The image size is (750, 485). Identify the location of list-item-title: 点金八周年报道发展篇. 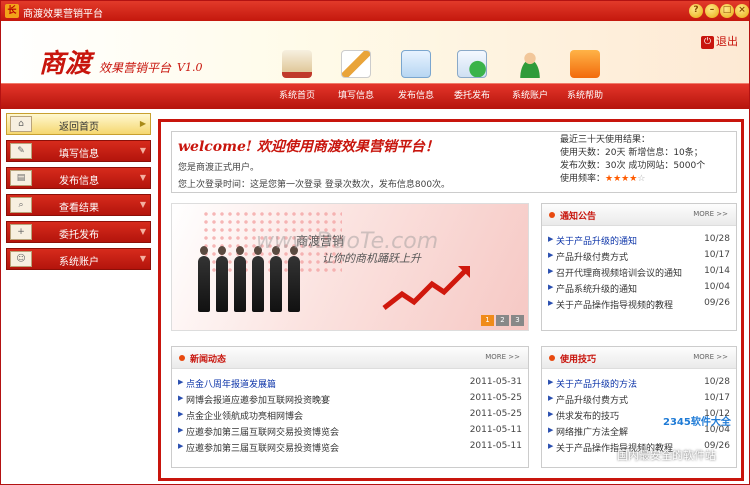
(231, 383).